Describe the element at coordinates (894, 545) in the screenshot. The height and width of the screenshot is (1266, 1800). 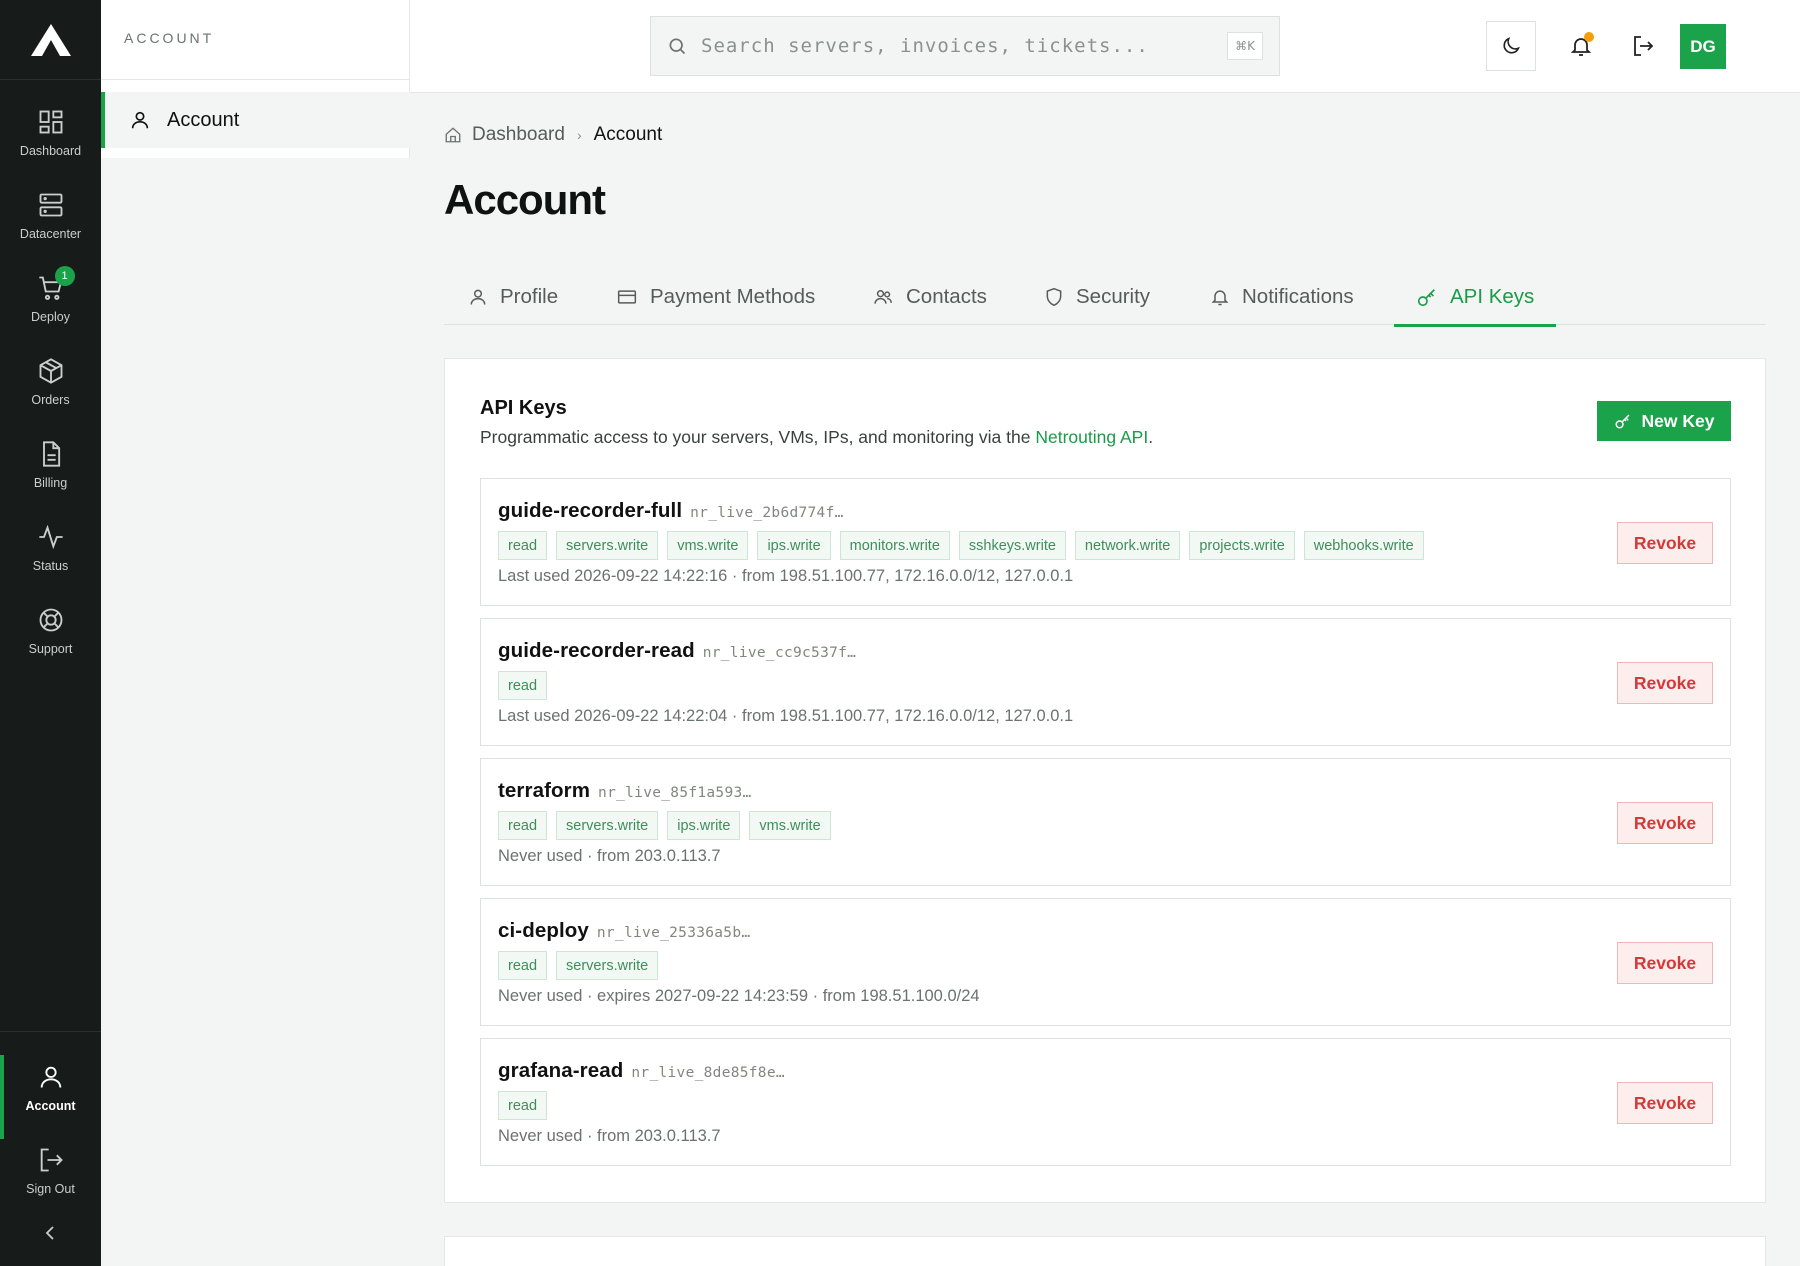
I see `scope-tag: monitors.write` at that location.